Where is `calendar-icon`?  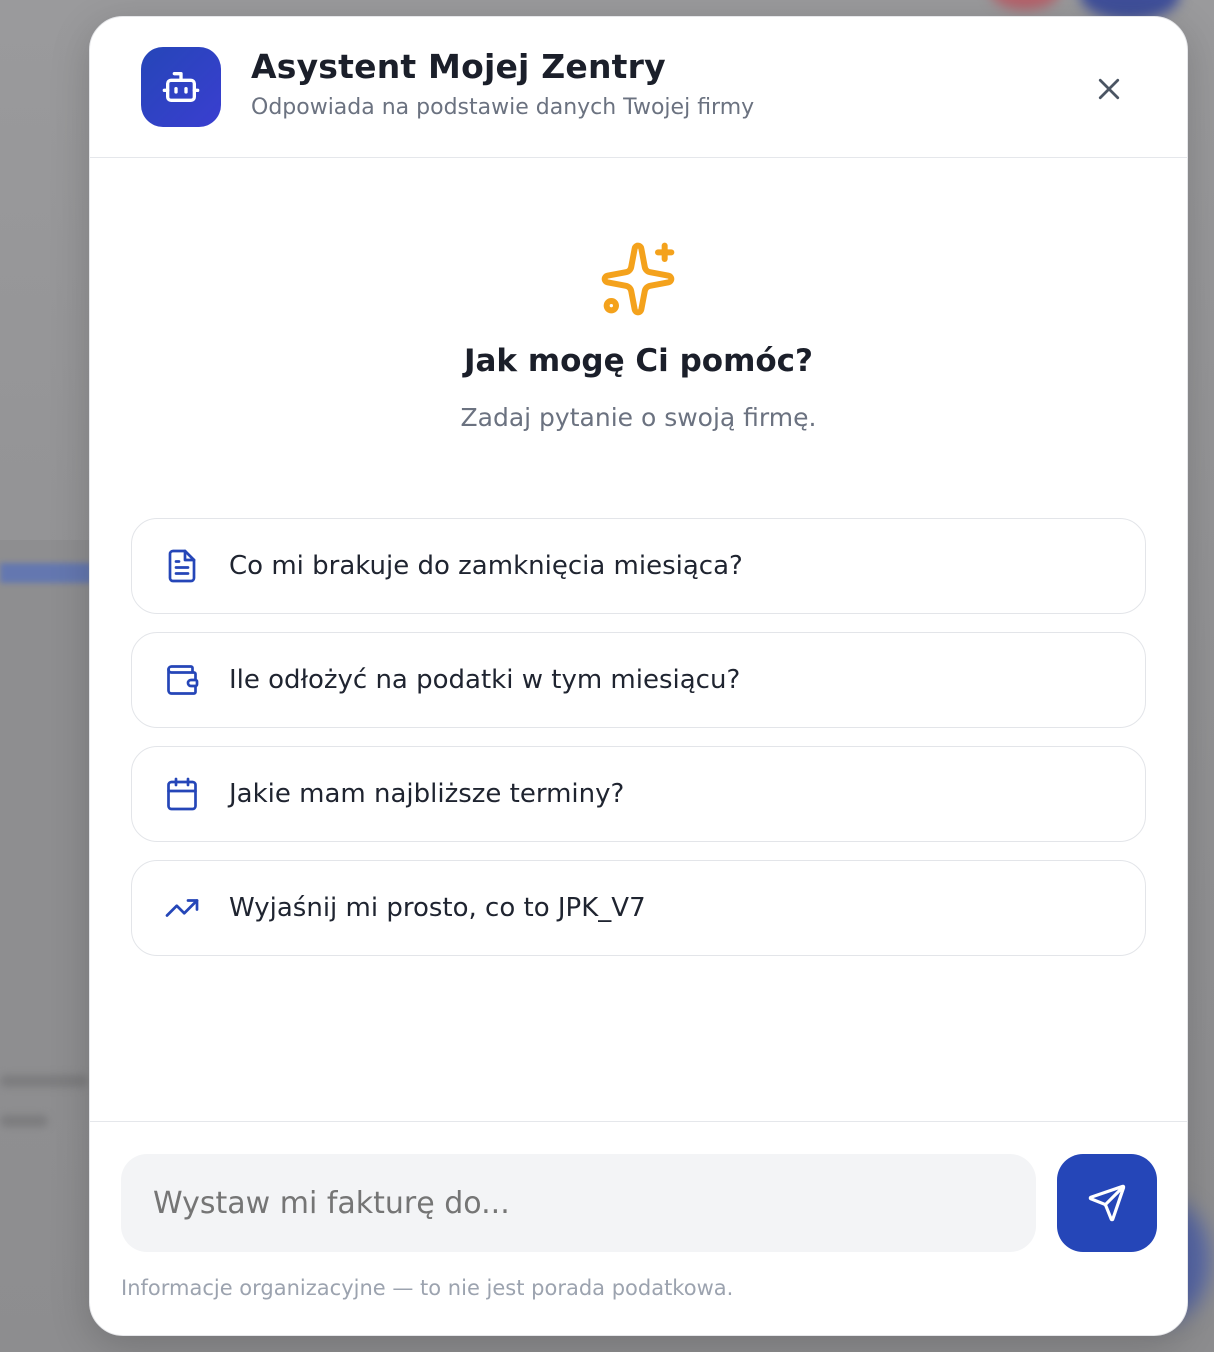
calendar-icon is located at coordinates (182, 794).